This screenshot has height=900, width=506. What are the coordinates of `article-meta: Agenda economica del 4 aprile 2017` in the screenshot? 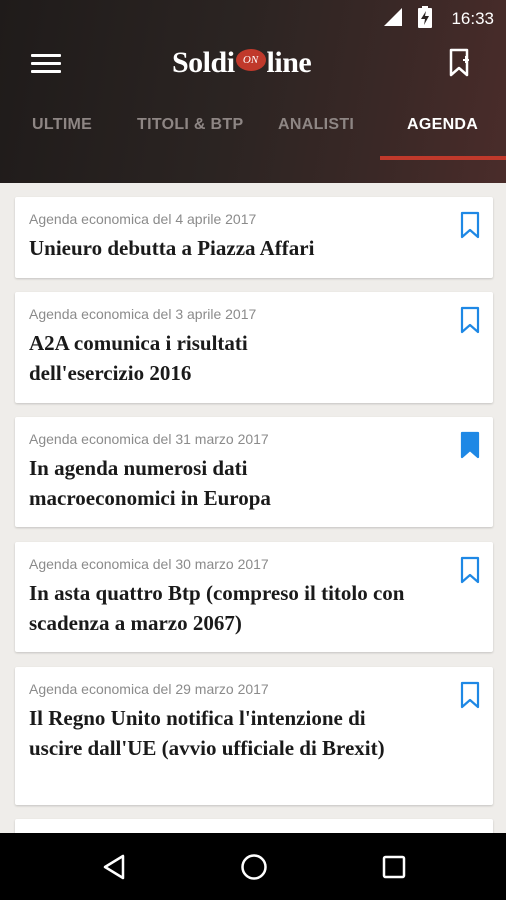 It's located at (143, 219).